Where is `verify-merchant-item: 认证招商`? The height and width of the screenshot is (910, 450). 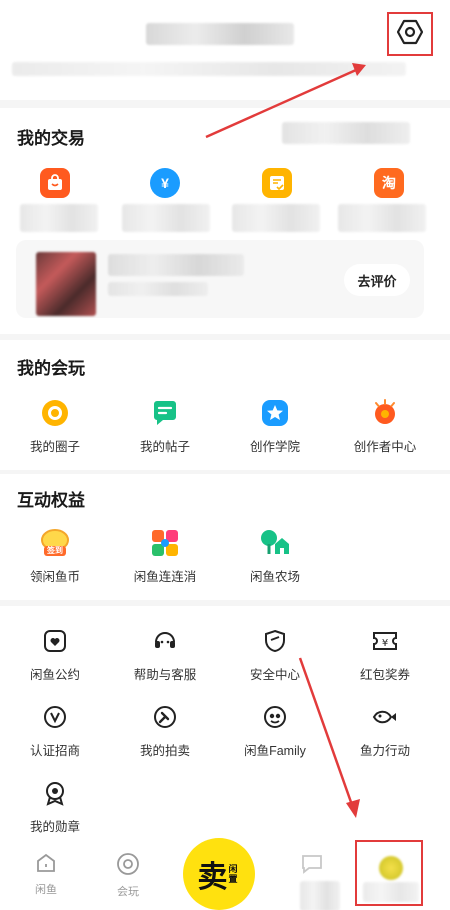
verify-merchant-item: 认证招商 is located at coordinates (55, 729).